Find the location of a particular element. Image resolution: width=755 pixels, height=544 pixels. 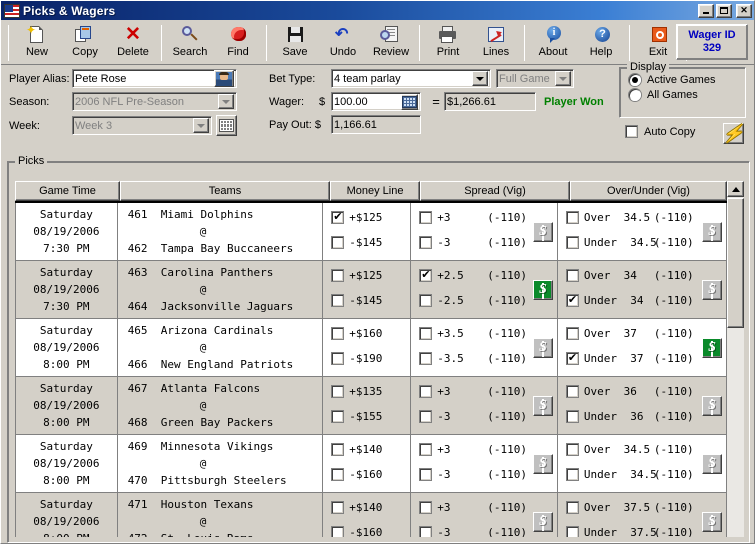

season-dropdown: 2006 NFL Pre-Season is located at coordinates (154, 101).